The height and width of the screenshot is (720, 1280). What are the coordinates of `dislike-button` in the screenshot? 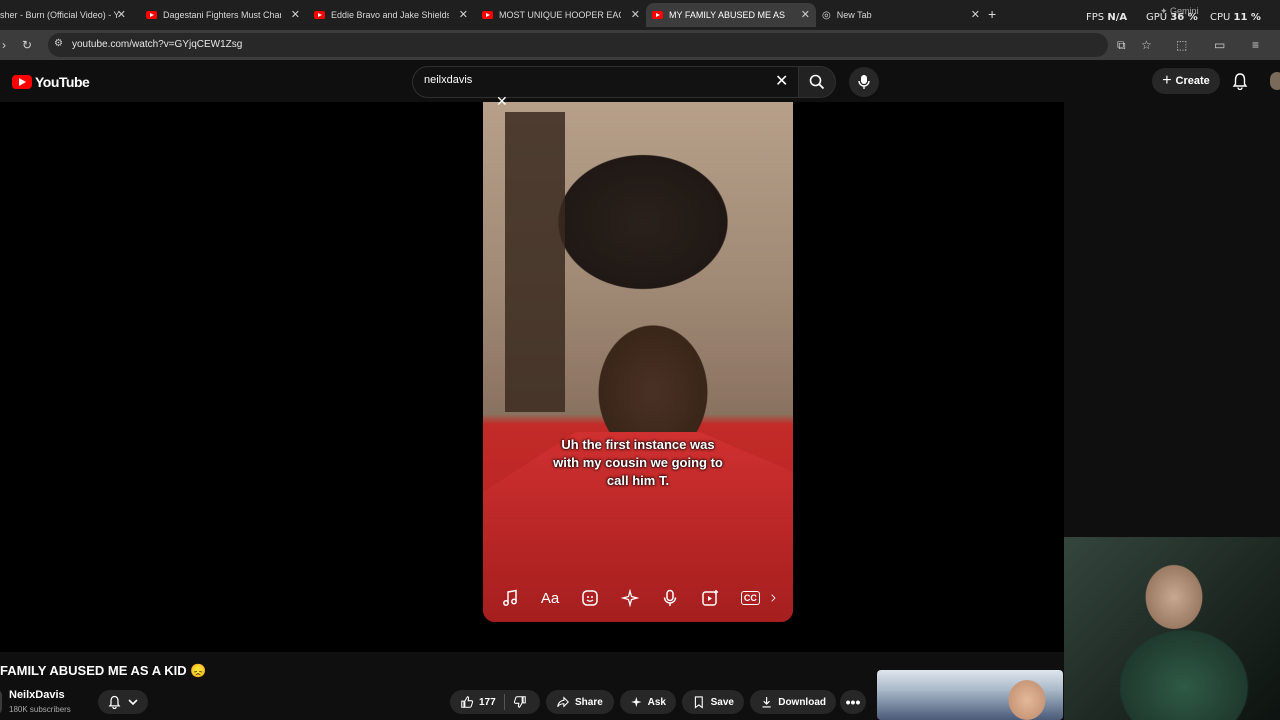 It's located at (520, 702).